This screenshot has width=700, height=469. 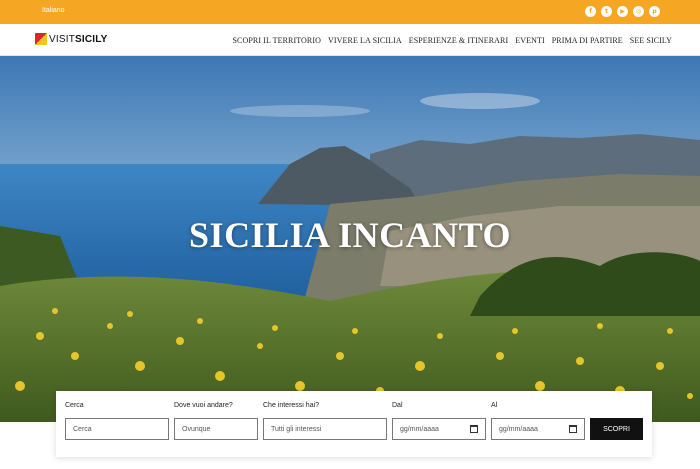 What do you see at coordinates (62, 39) in the screenshot?
I see `logo-text-visit: VISIT` at bounding box center [62, 39].